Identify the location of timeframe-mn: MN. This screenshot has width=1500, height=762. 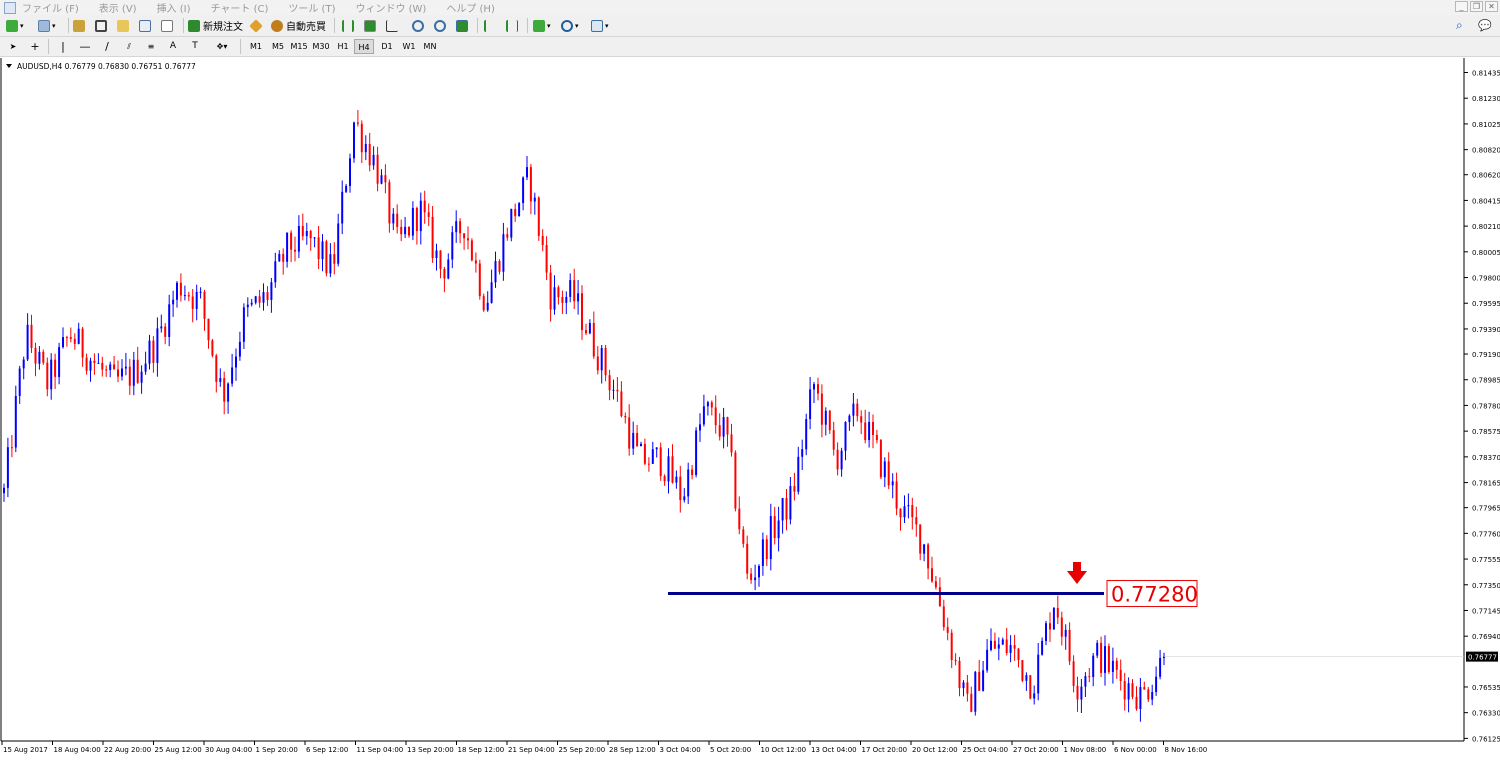
(430, 46).